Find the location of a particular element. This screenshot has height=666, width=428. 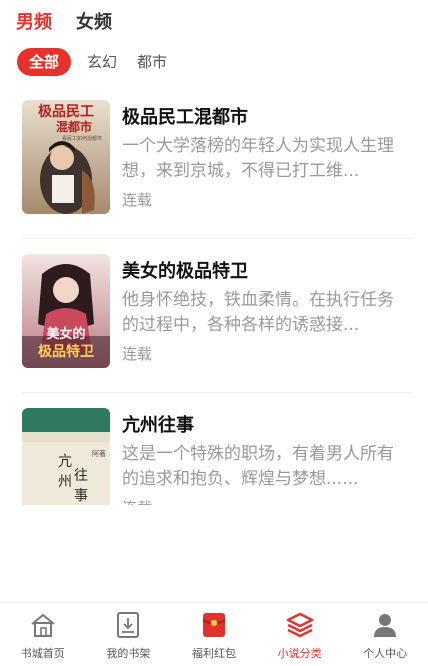

svg-text: 混都市 is located at coordinates (74, 126).